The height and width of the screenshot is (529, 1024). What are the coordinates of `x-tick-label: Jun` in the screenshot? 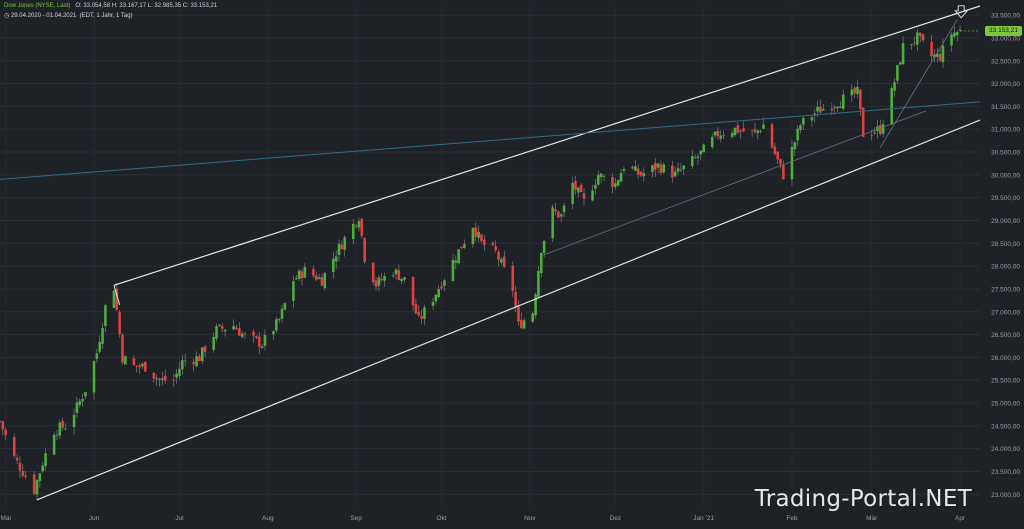 It's located at (94, 518).